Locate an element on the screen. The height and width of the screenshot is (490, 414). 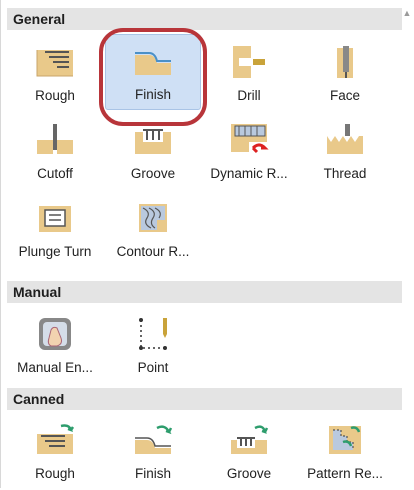
section-header-manual: Manual is located at coordinates (204, 292).